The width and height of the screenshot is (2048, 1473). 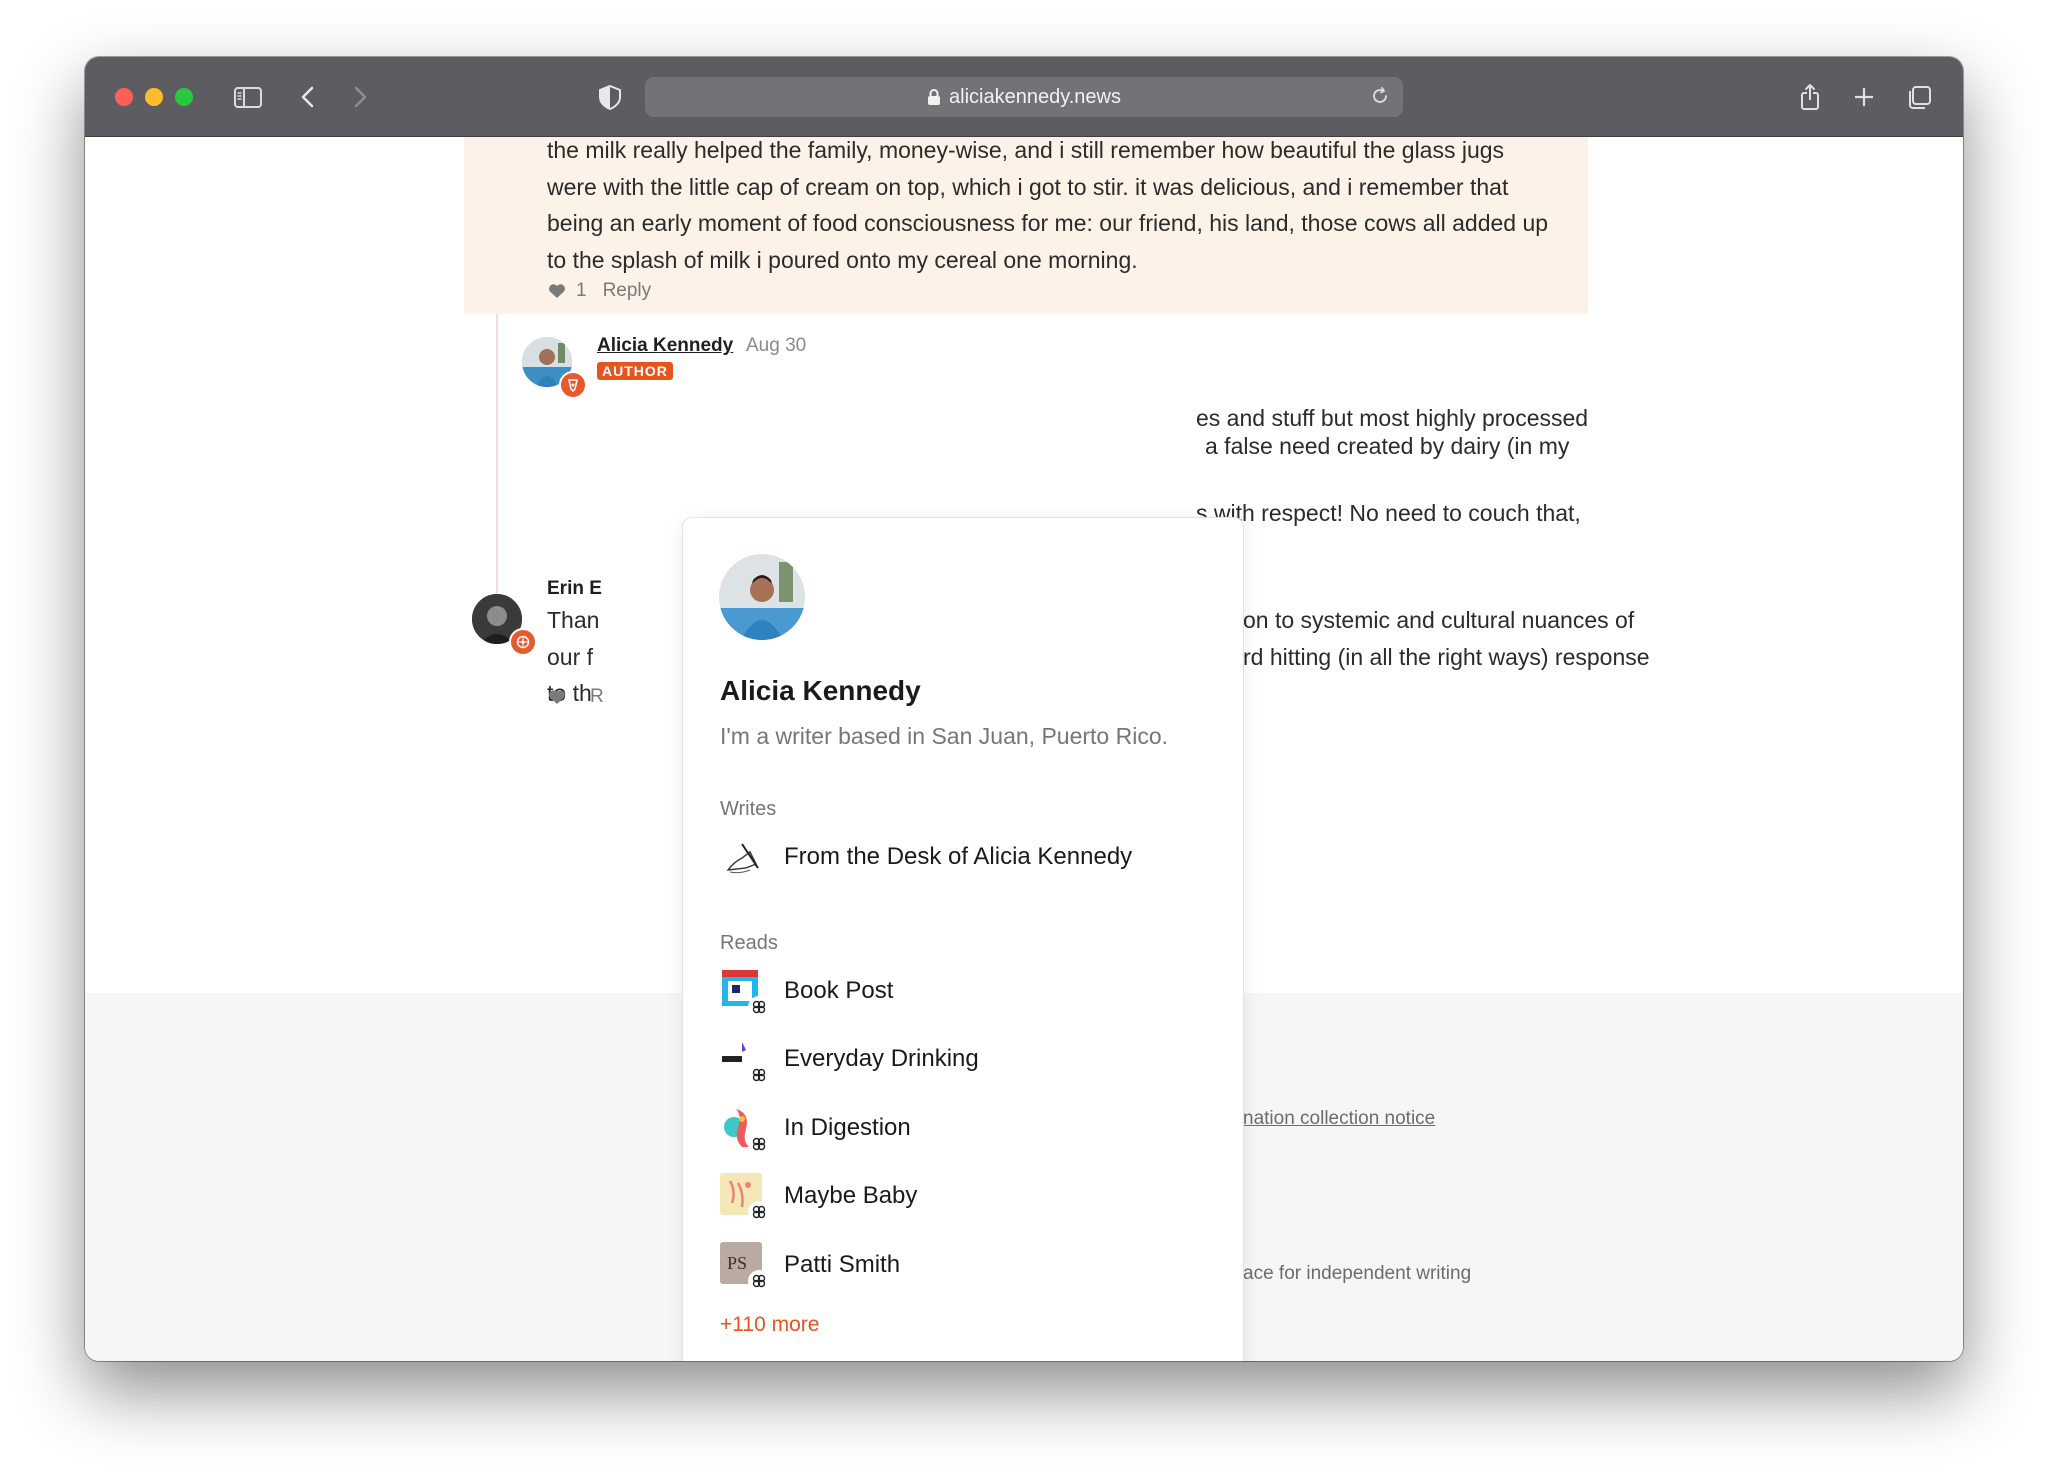 What do you see at coordinates (665, 346) in the screenshot?
I see `comment-author-name: Alicia Kennedy` at bounding box center [665, 346].